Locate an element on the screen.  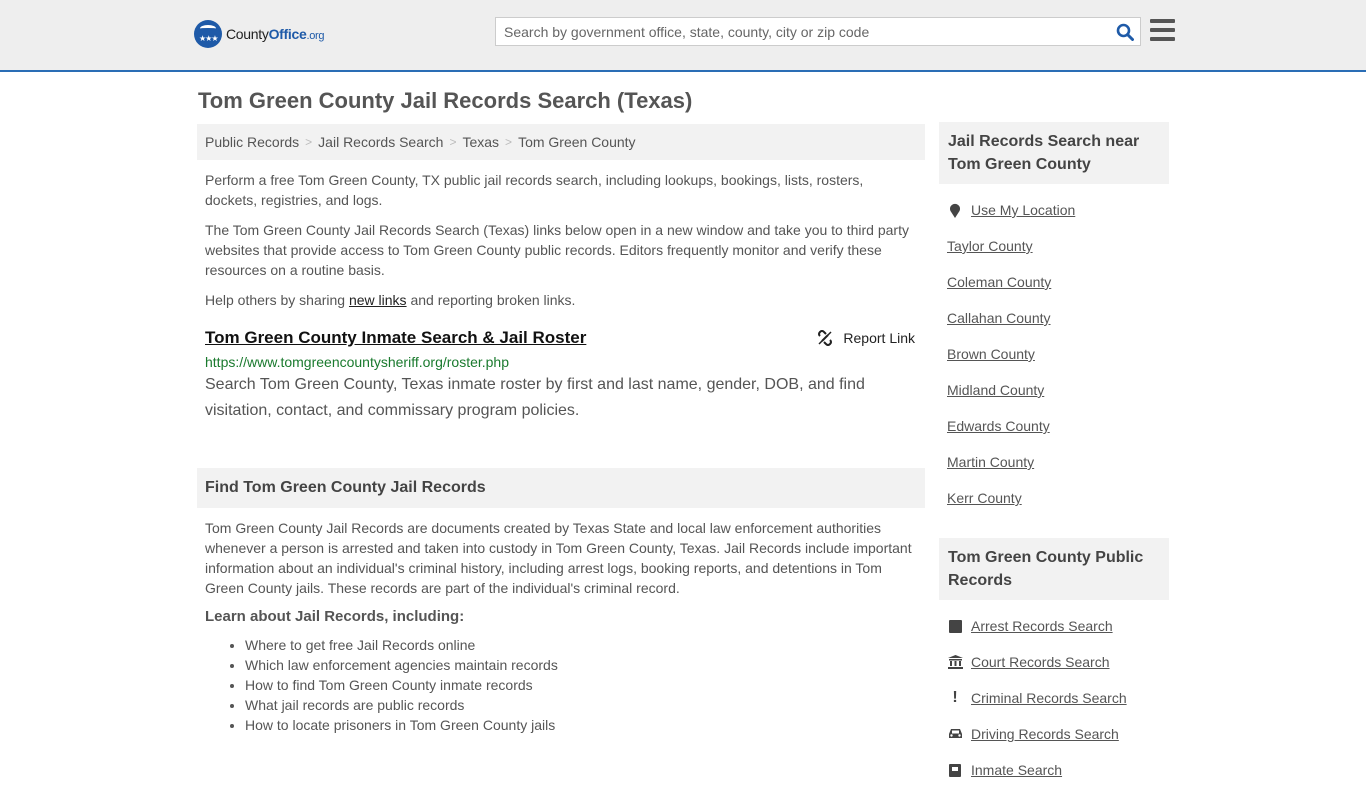
public-record-item: Arrest Records Search is located at coordinates (1058, 626).